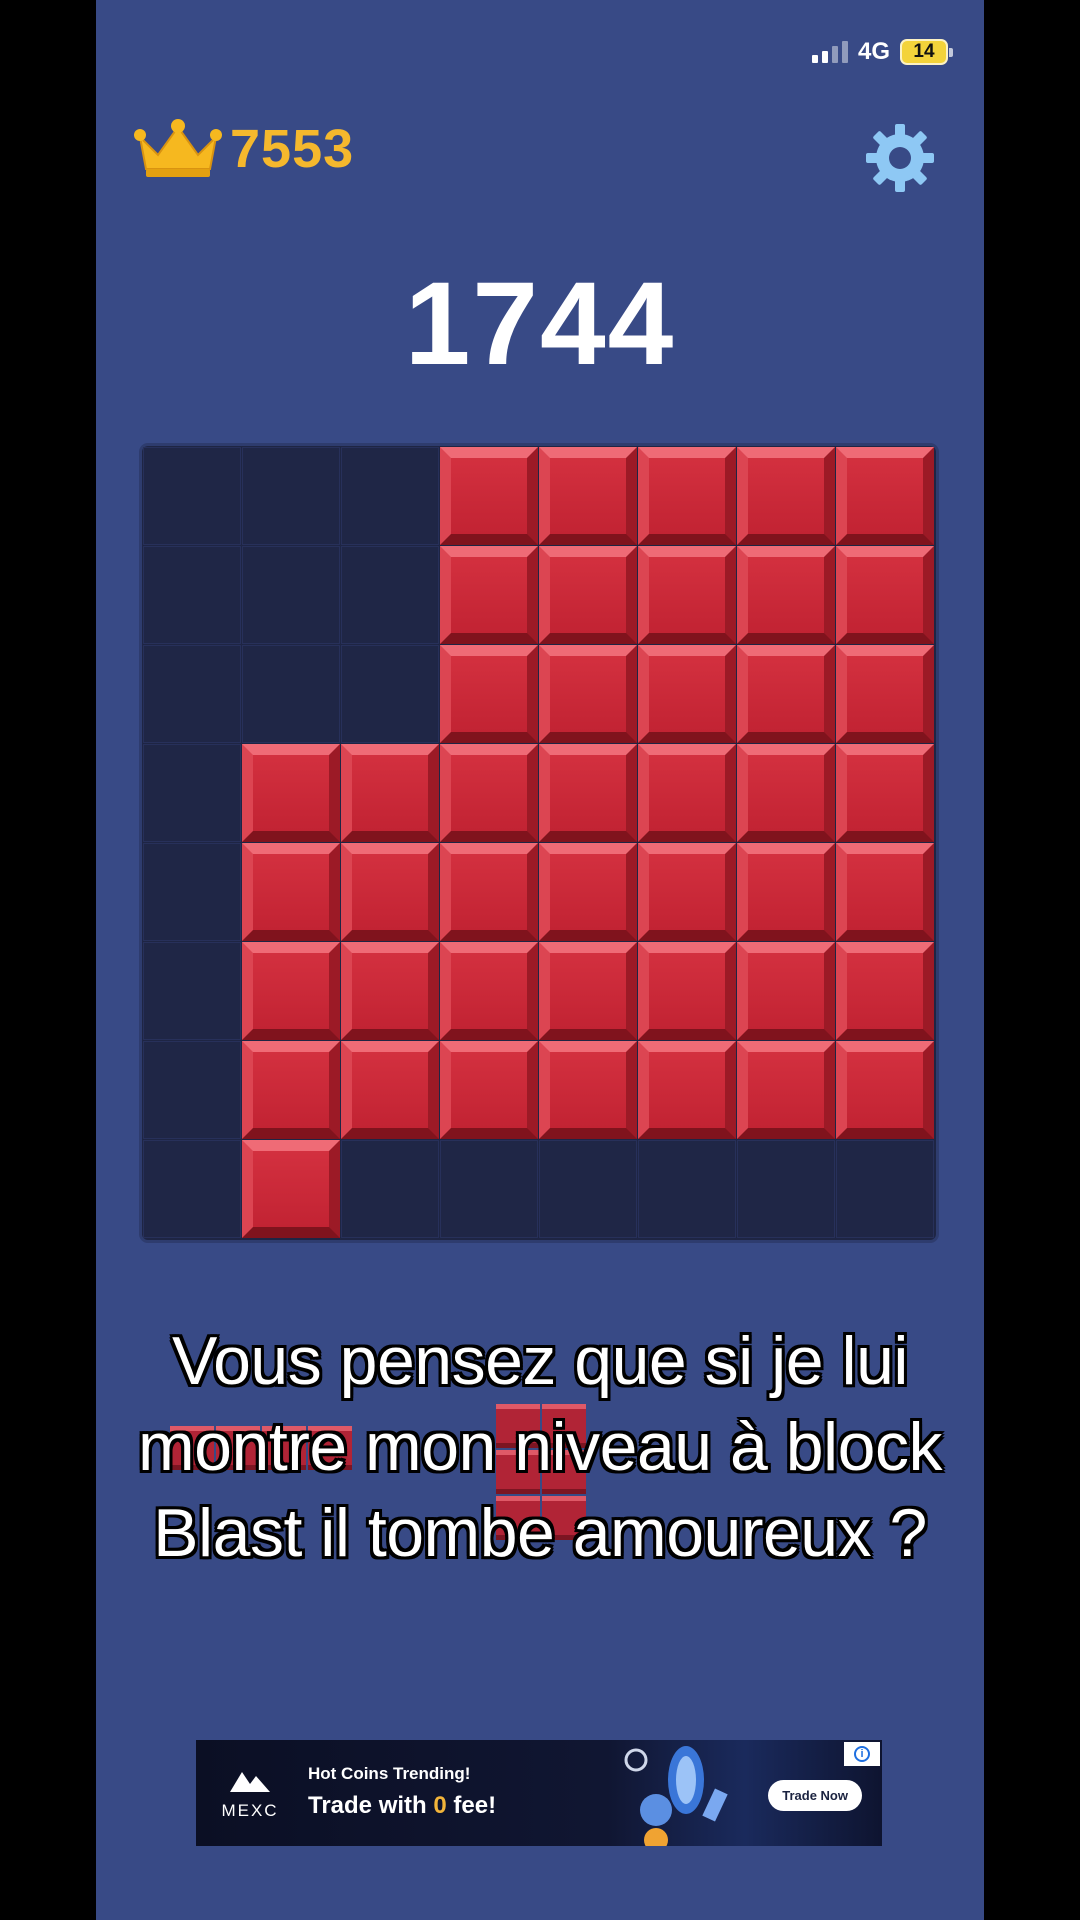 The height and width of the screenshot is (1920, 1080). What do you see at coordinates (873, 51) in the screenshot?
I see `network-type: 4G` at bounding box center [873, 51].